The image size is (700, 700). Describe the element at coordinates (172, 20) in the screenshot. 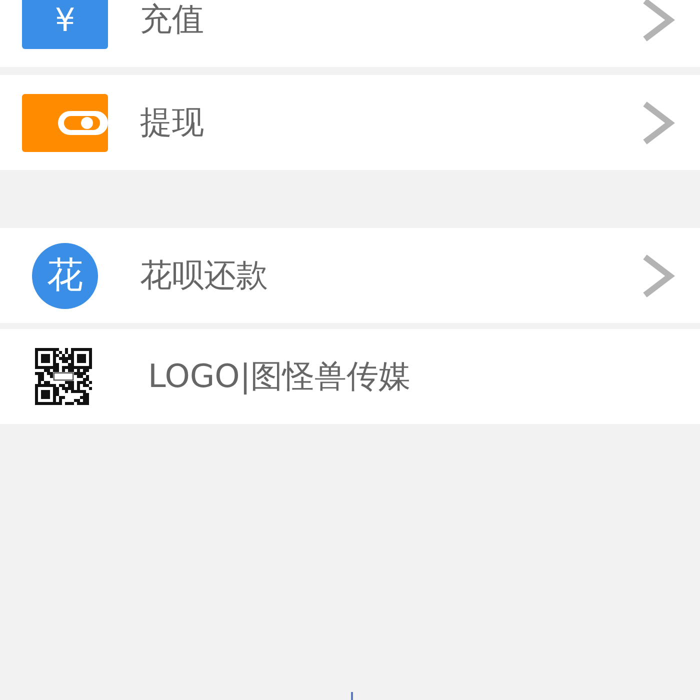

I see `menu-label: 充值` at that location.